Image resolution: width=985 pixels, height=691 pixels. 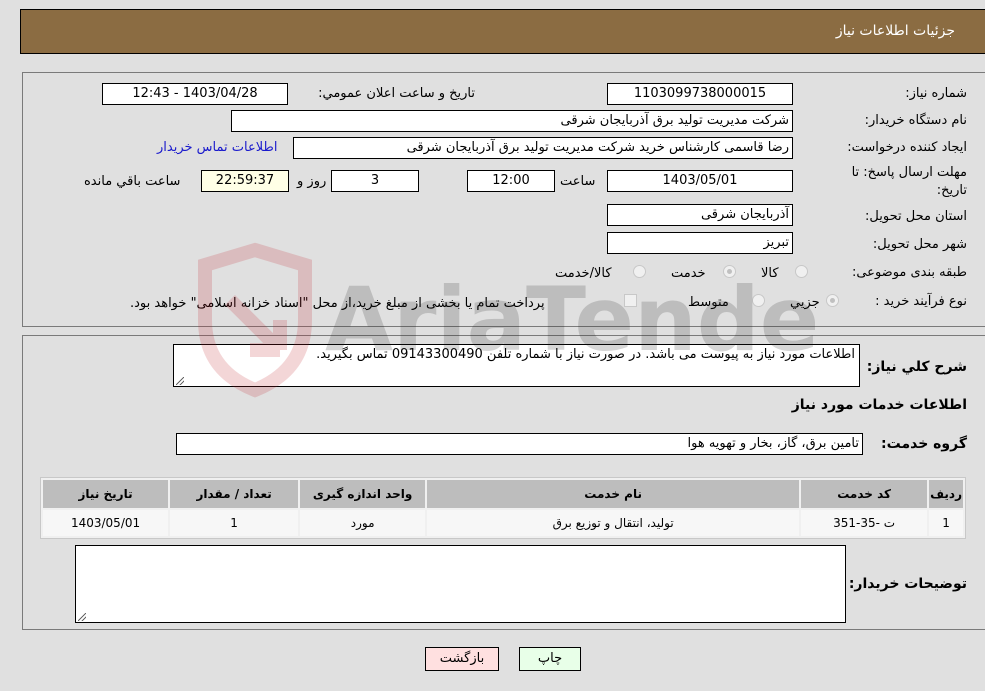 I want to click on col-header-service-name: نام خدمت, so click(x=613, y=494).